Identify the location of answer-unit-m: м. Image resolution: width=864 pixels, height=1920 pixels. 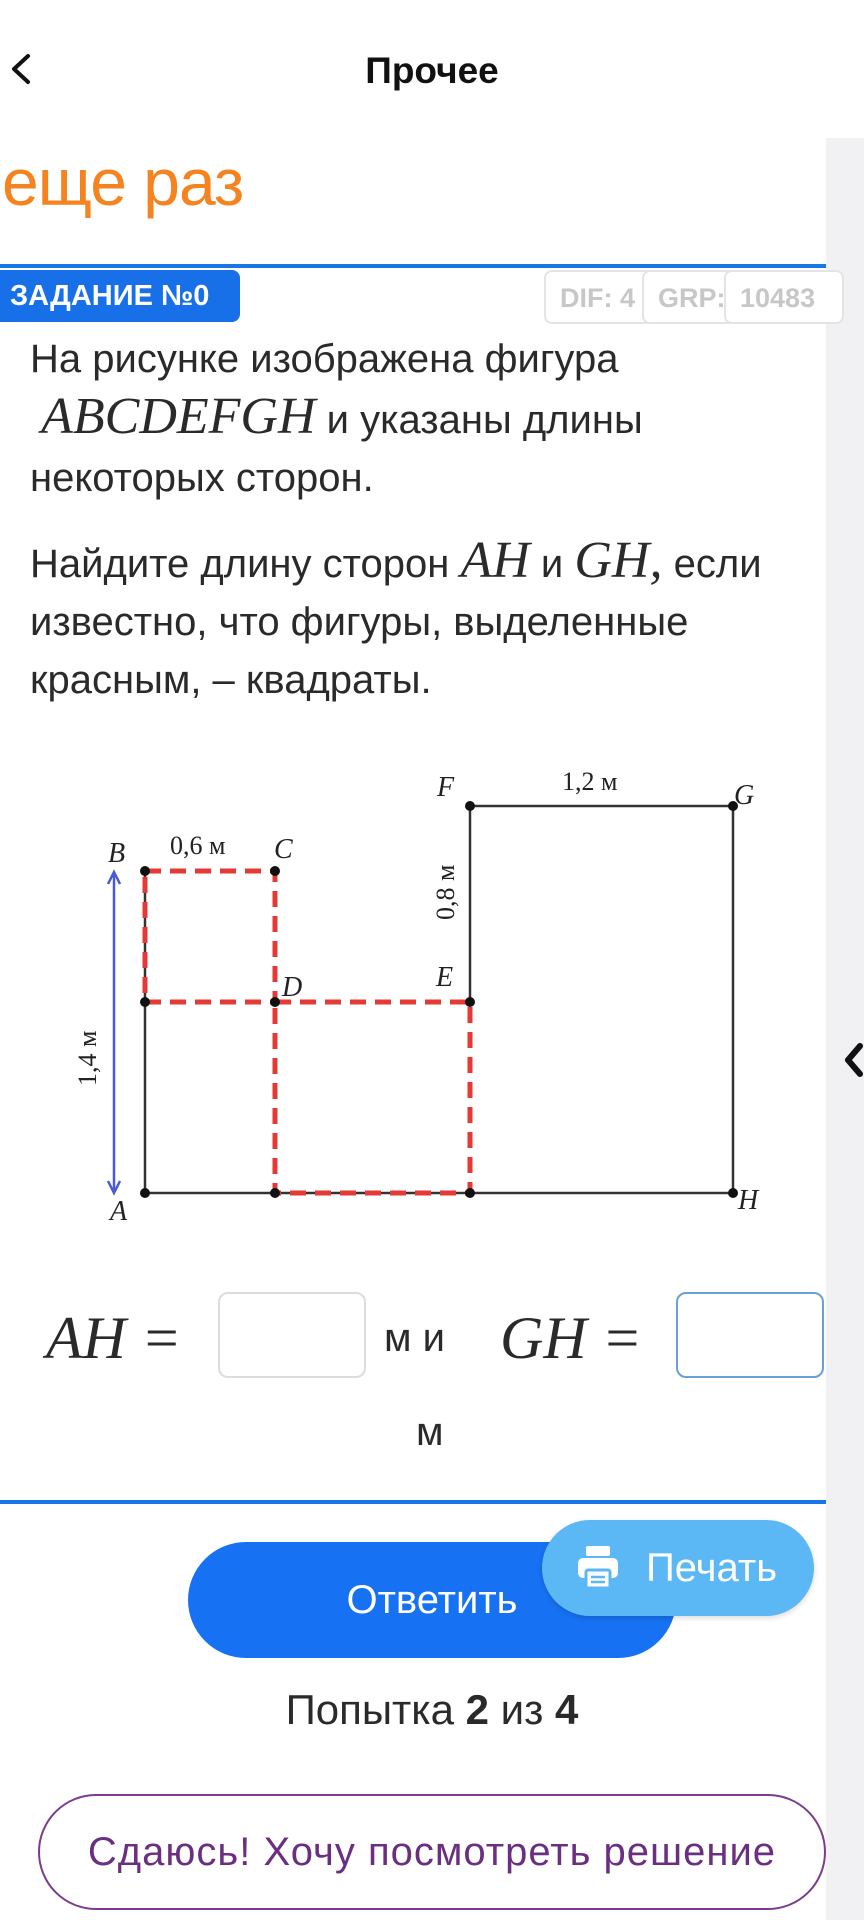
(430, 1432).